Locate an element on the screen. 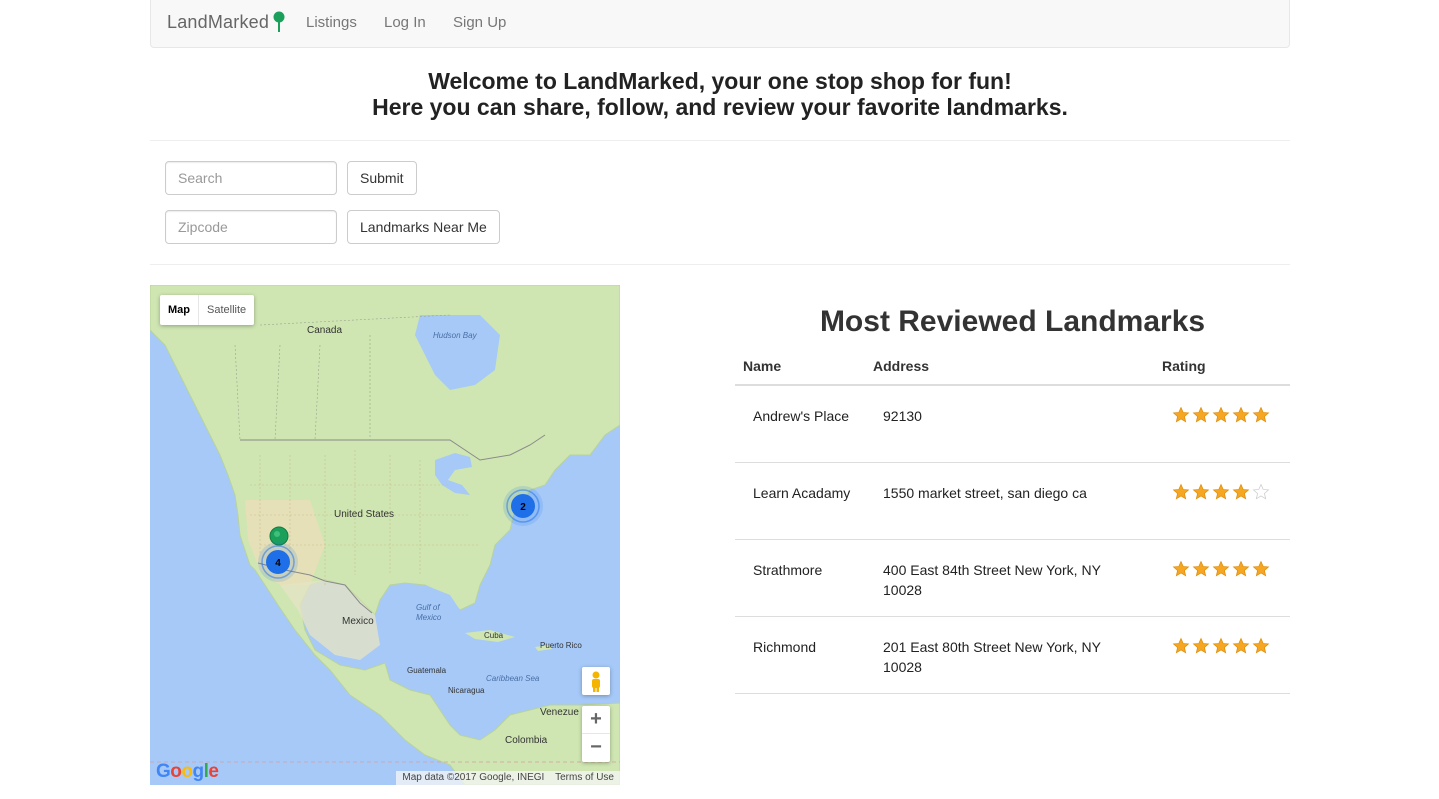  landmark-address: 400 East 84th Street New York, NY 10028 is located at coordinates (992, 580).